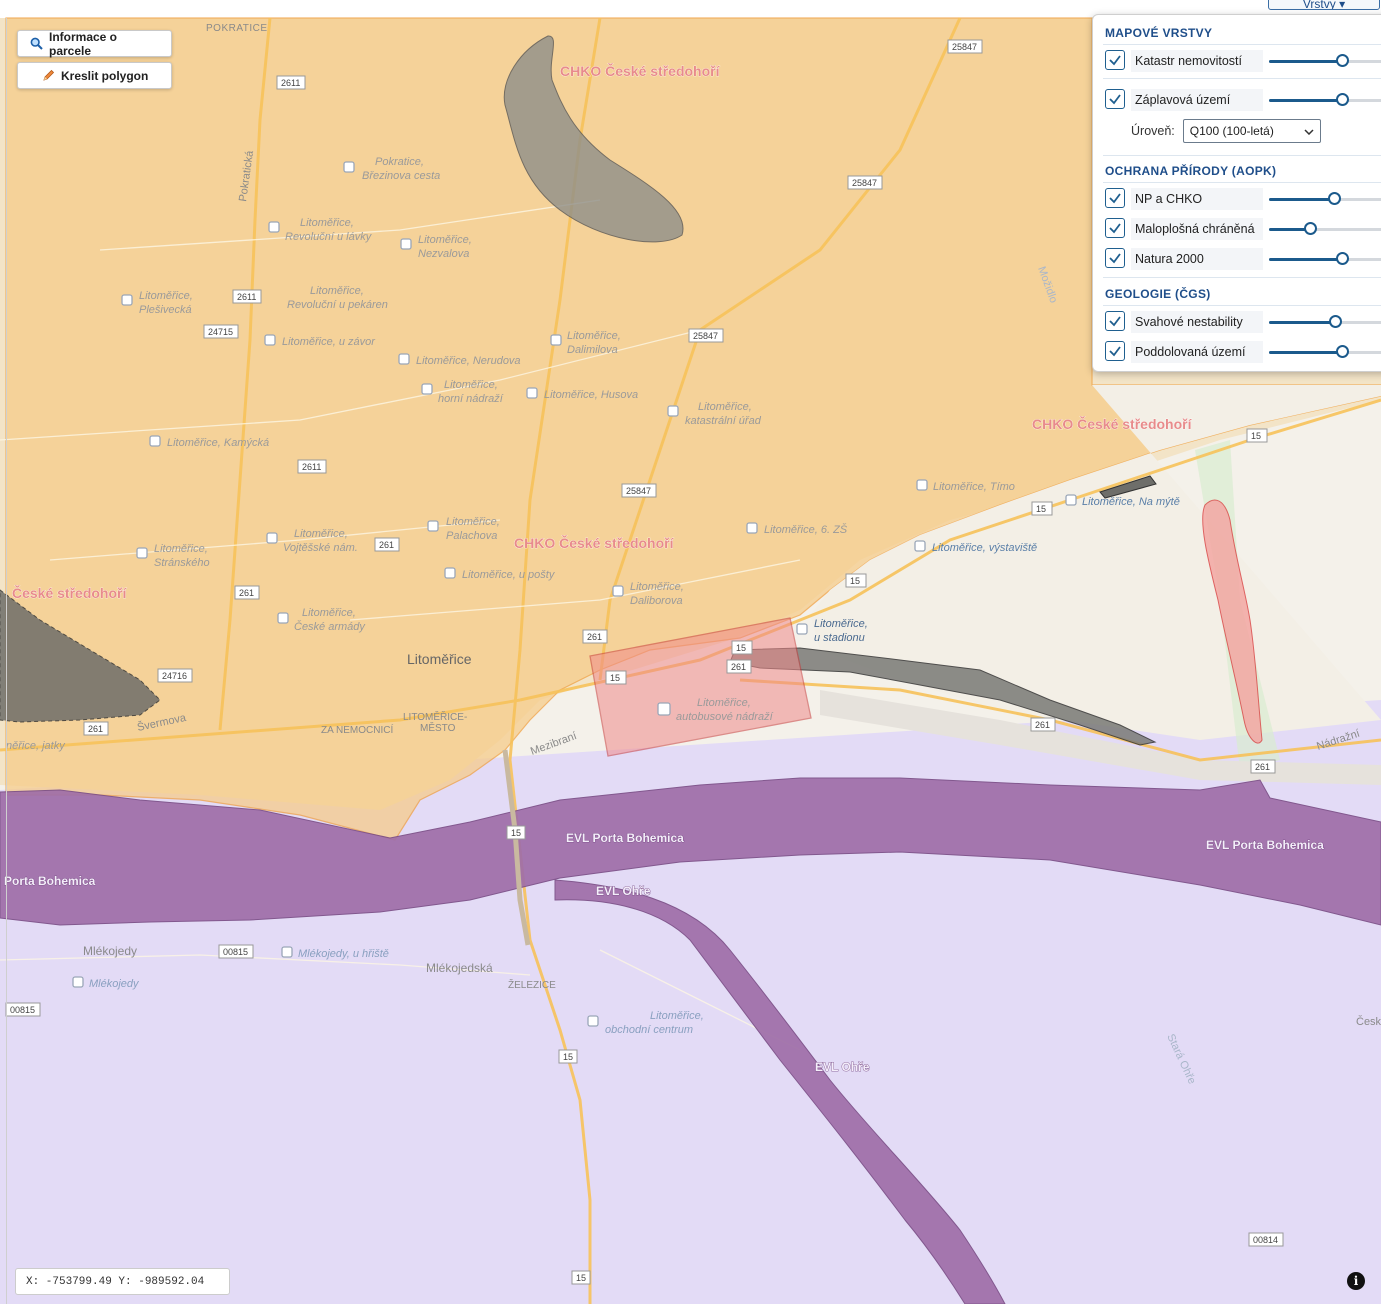 The image size is (1381, 1304). I want to click on checkbox-cadastre, so click(1115, 60).